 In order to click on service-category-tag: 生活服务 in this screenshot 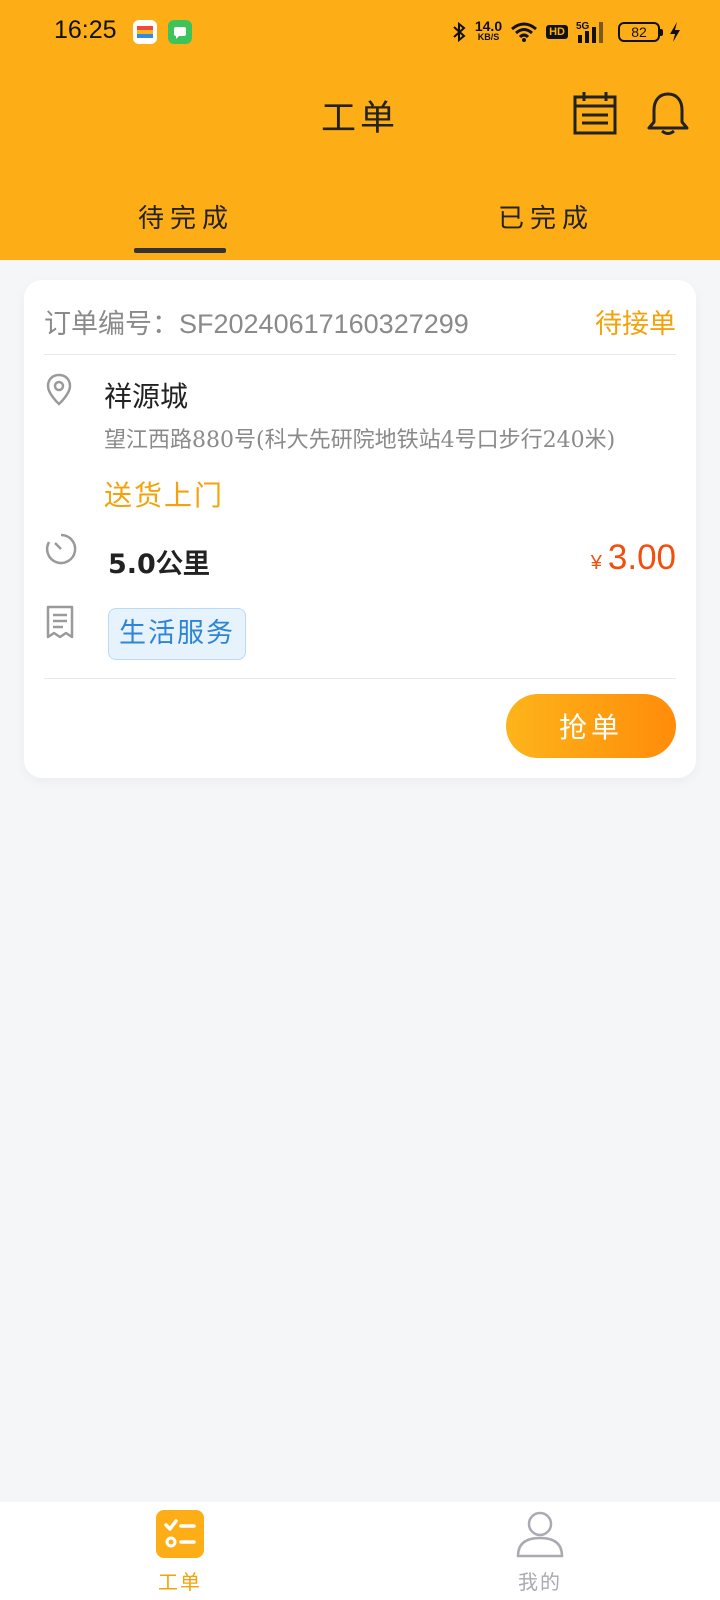, I will do `click(177, 634)`.